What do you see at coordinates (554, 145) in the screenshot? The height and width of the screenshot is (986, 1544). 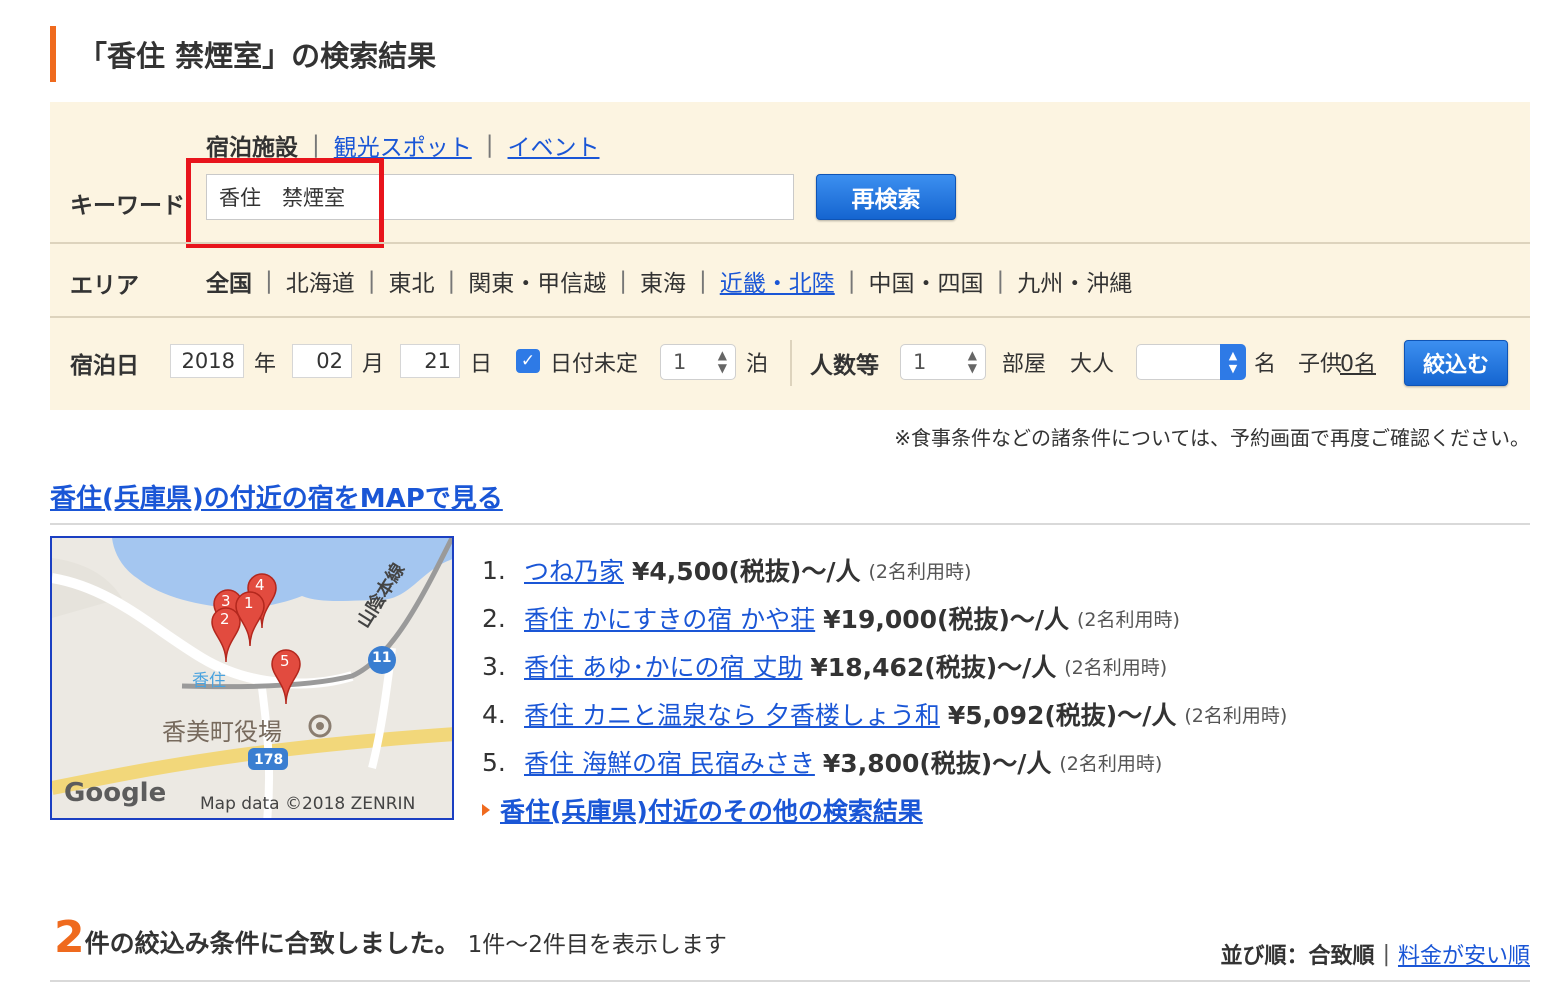 I see `tab-events: イベント` at bounding box center [554, 145].